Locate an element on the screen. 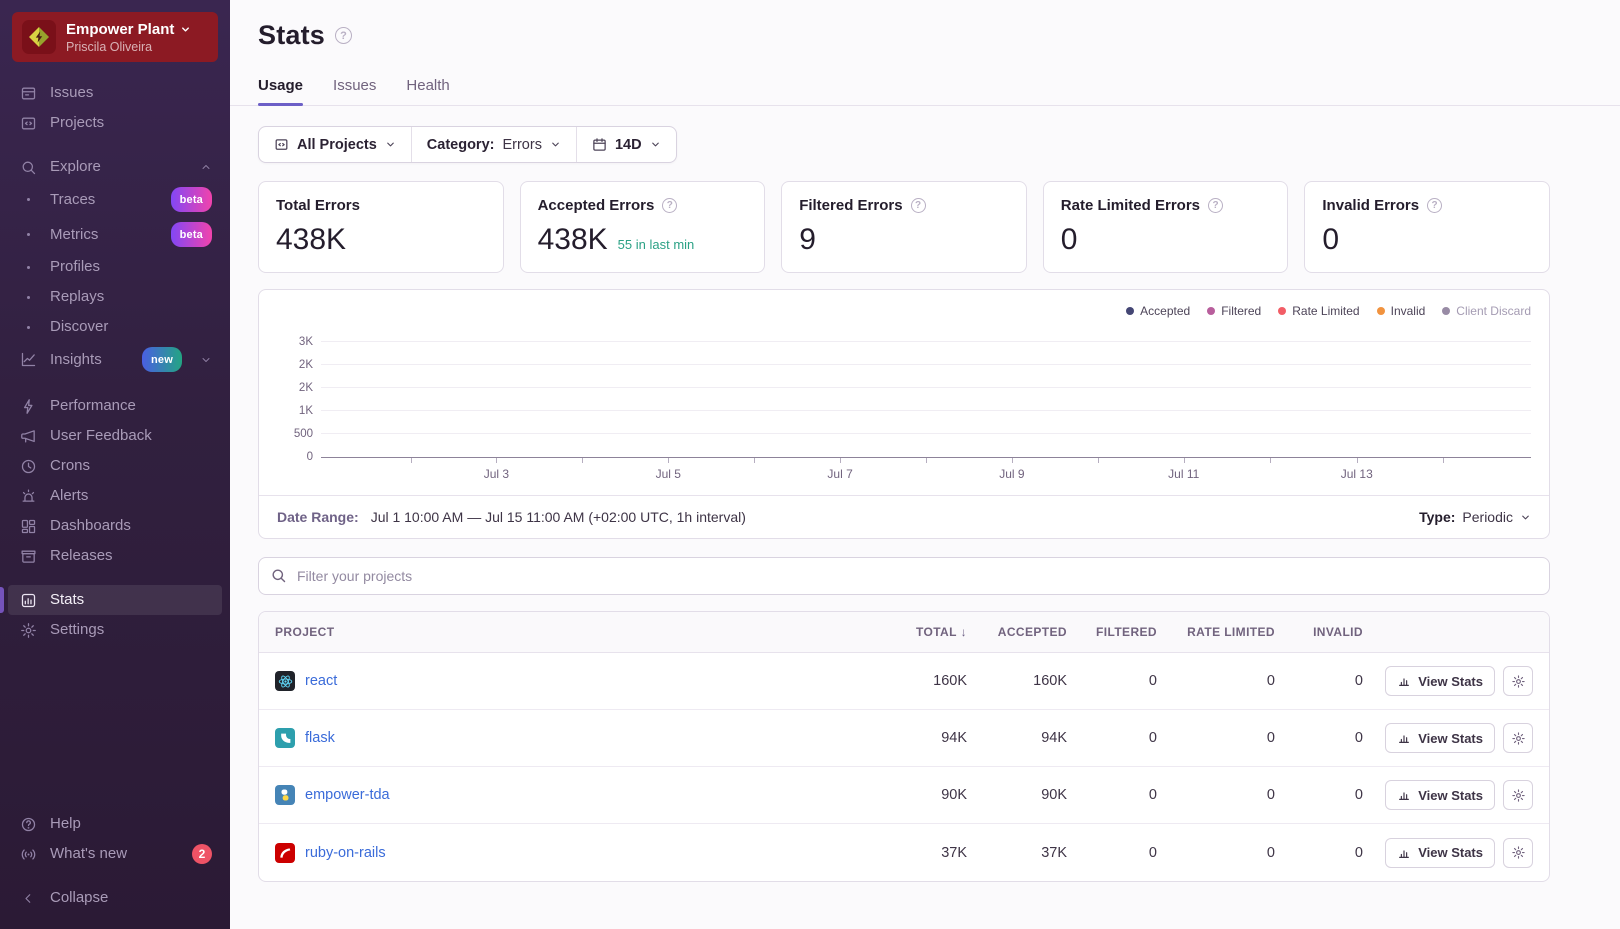 This screenshot has height=929, width=1620. sidebar-item-label: Projects is located at coordinates (77, 122).